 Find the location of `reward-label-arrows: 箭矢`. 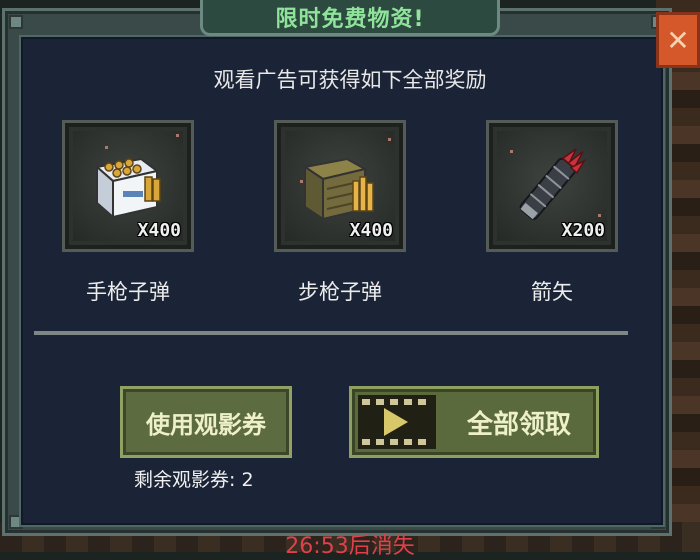

reward-label-arrows: 箭矢 is located at coordinates (552, 292).